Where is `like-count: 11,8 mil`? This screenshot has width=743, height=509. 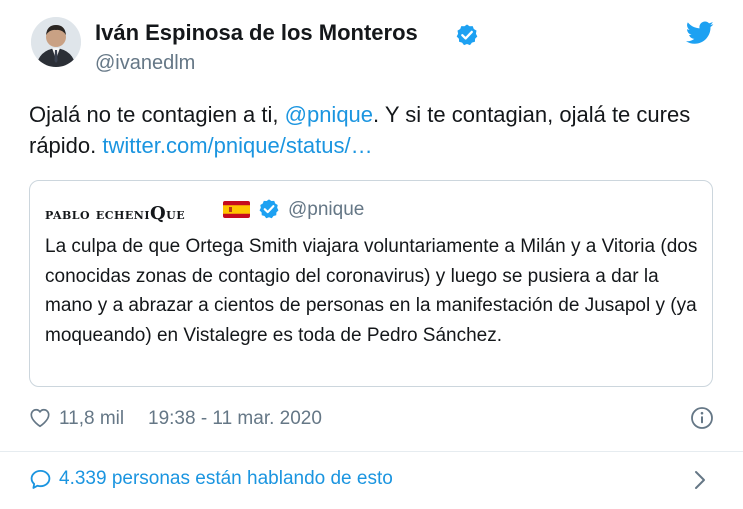 like-count: 11,8 mil is located at coordinates (91, 419).